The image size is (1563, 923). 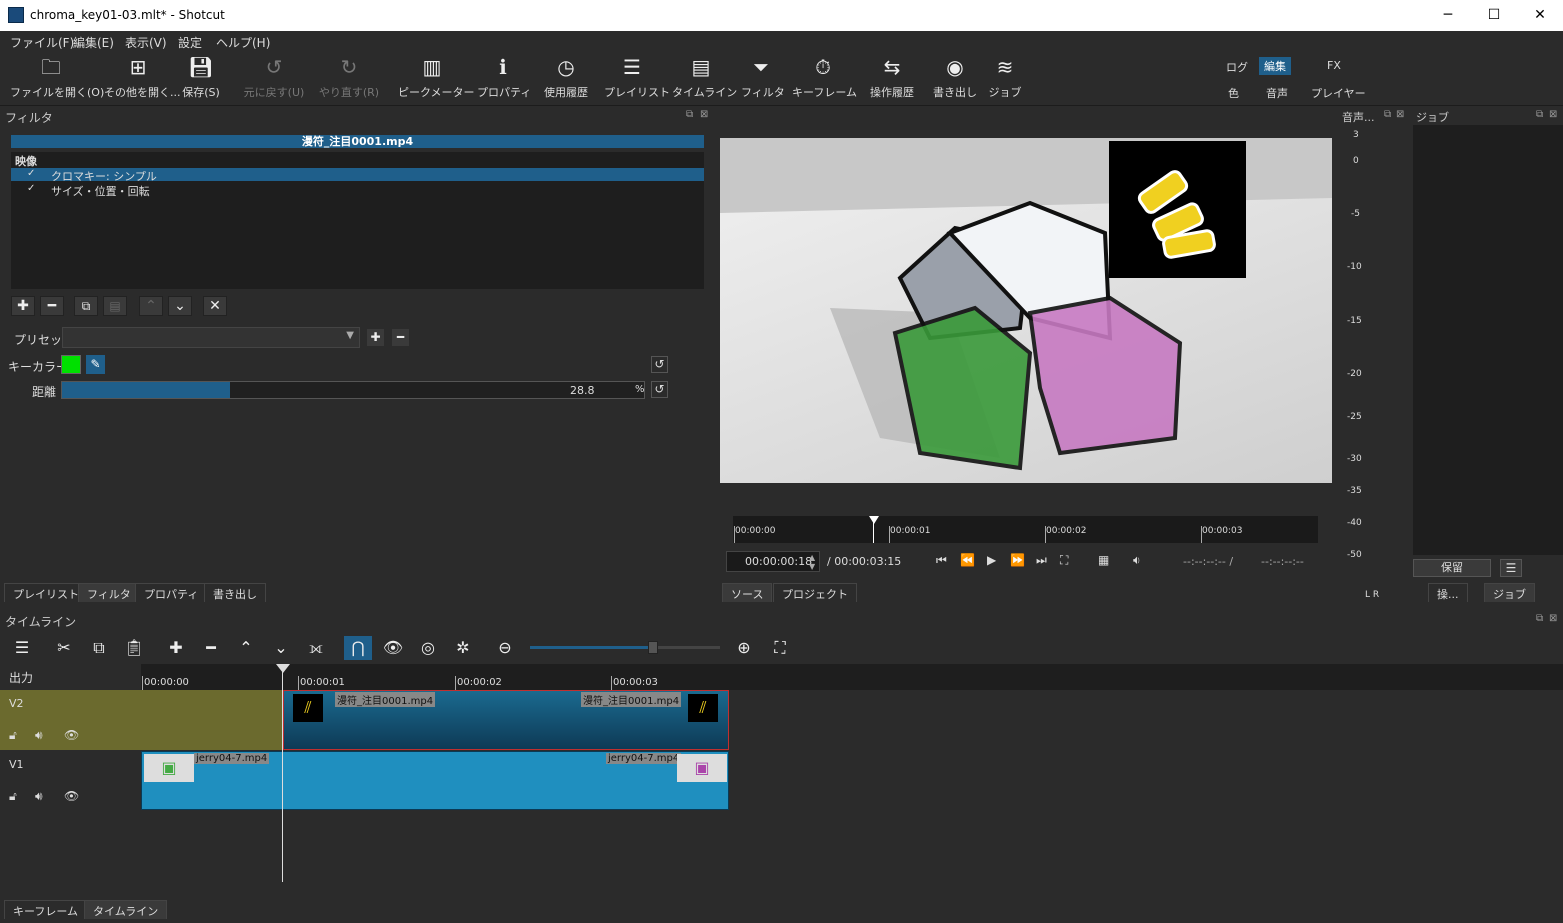 What do you see at coordinates (967, 560) in the screenshot?
I see `rewind-icon: ⏪` at bounding box center [967, 560].